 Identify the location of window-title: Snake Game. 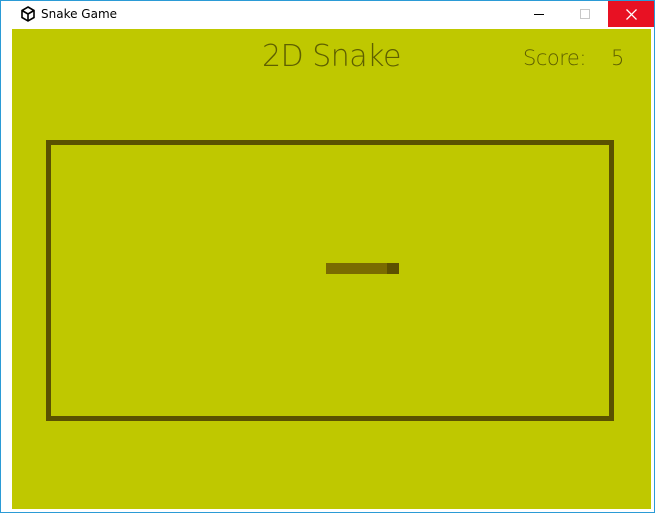
(79, 14).